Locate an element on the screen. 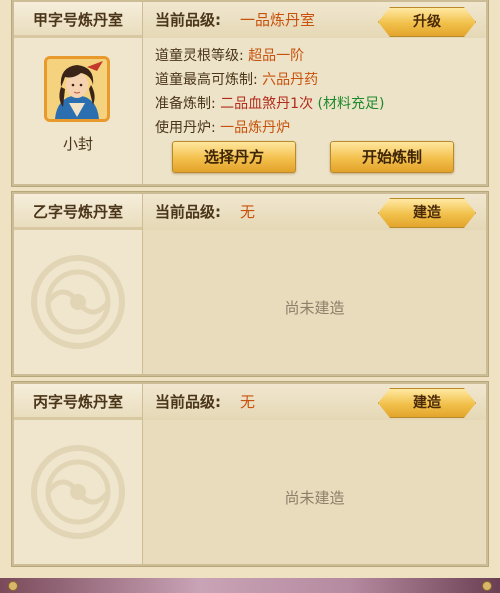  upgrade-button: 升级 is located at coordinates (427, 22).